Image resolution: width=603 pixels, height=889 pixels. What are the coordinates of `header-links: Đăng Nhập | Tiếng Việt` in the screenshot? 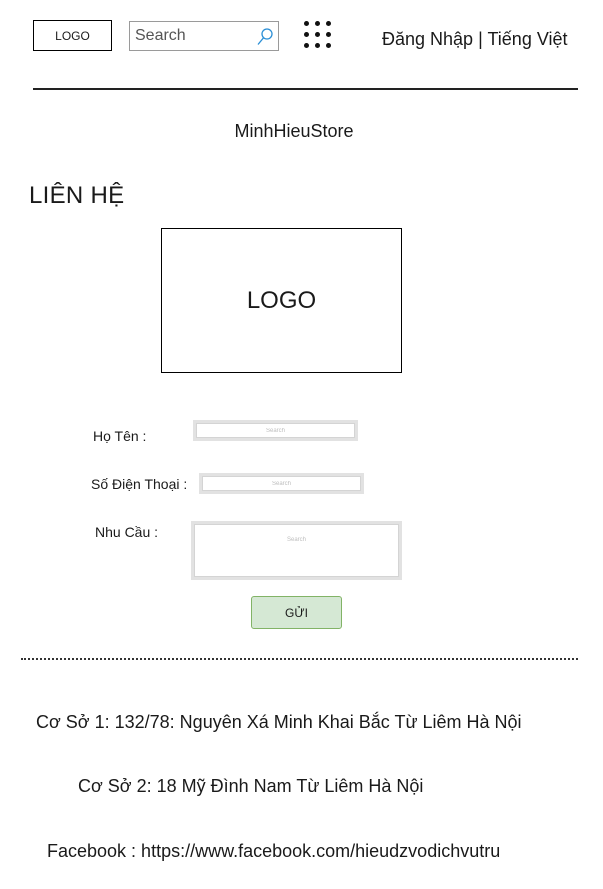 It's located at (475, 39).